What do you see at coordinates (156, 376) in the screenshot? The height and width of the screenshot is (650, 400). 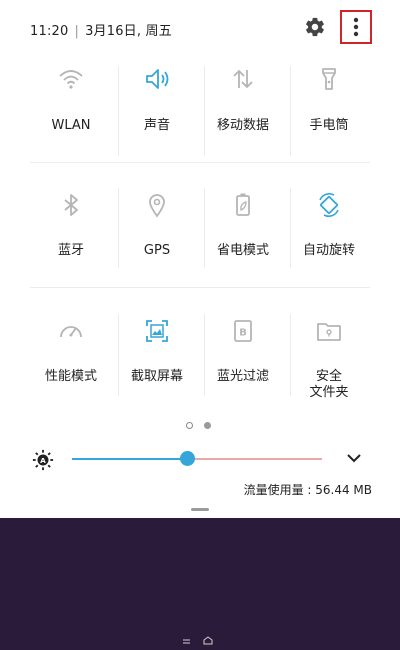 I see `tile-label: 截取屏幕` at bounding box center [156, 376].